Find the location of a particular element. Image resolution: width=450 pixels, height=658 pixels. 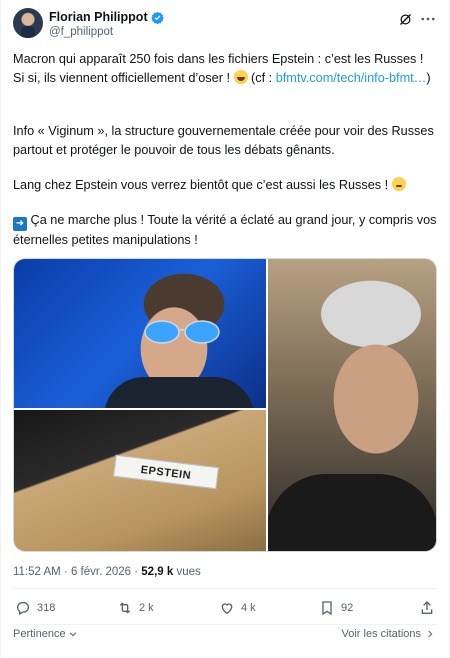

author-name-row: Florian Philippot is located at coordinates (106, 17).